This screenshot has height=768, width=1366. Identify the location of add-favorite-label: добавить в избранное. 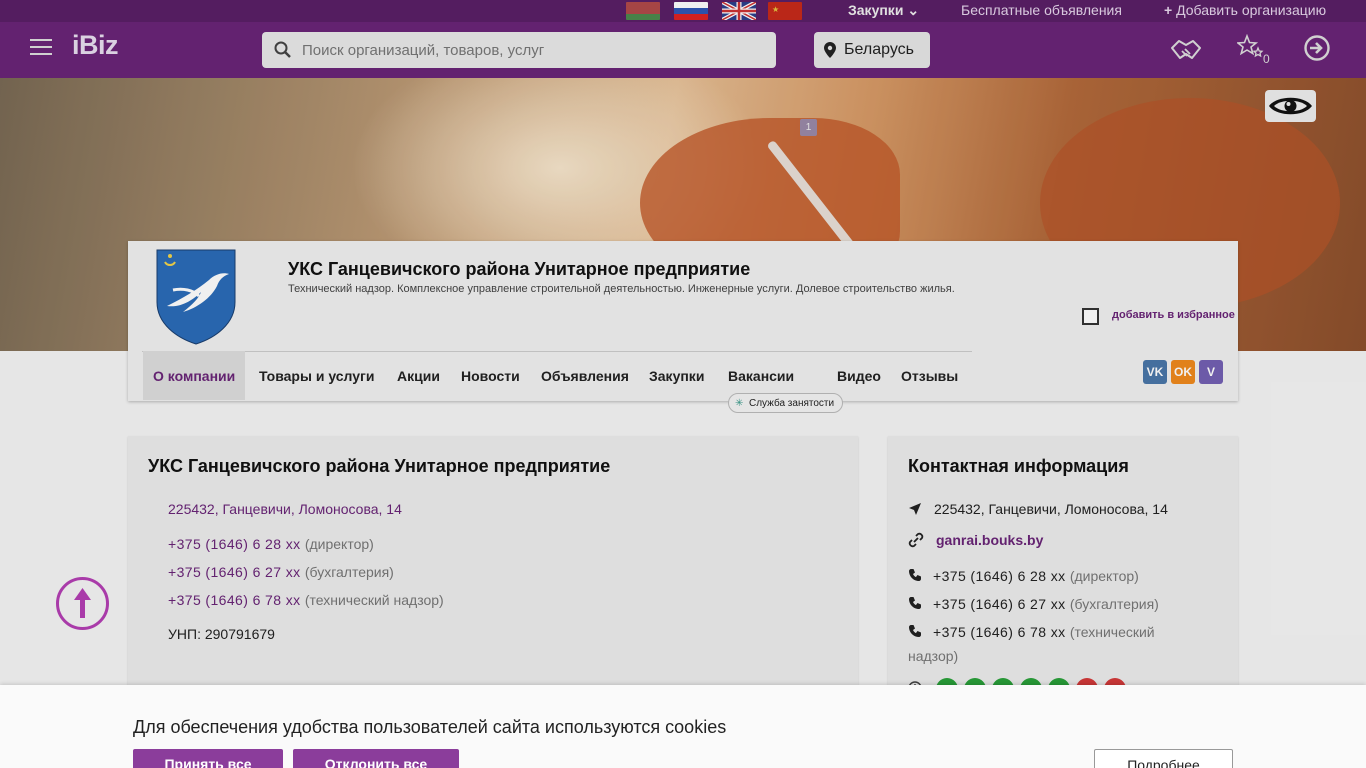
(1173, 315).